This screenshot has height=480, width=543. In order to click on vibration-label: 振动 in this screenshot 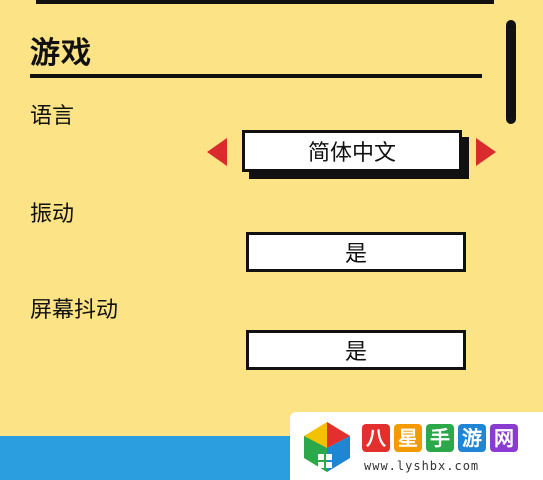, I will do `click(52, 214)`.